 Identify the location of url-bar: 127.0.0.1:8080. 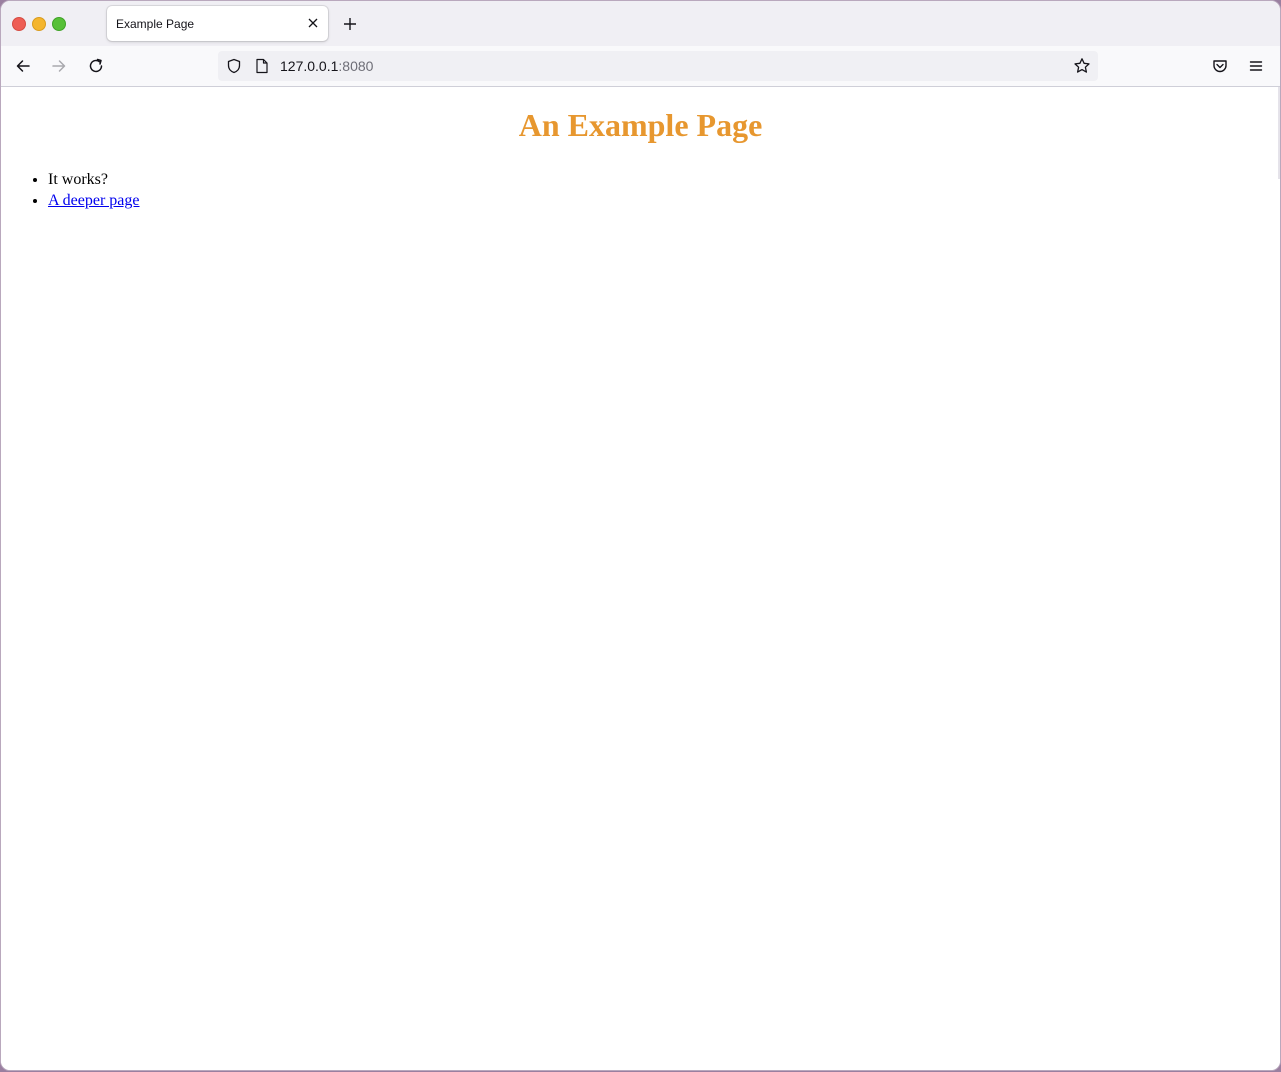
(658, 66).